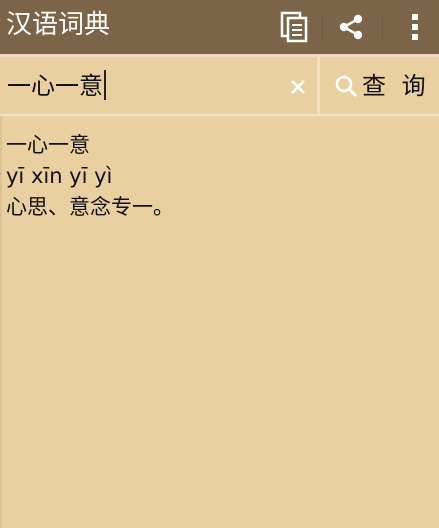  What do you see at coordinates (48, 145) in the screenshot?
I see `result-word: 一心一意` at bounding box center [48, 145].